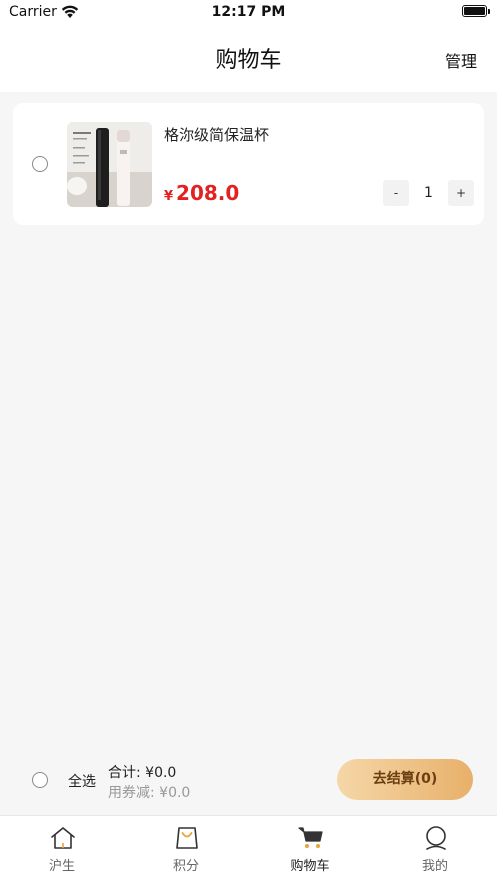 The height and width of the screenshot is (883, 497). Describe the element at coordinates (186, 849) in the screenshot. I see `tab-points: 积分` at that location.